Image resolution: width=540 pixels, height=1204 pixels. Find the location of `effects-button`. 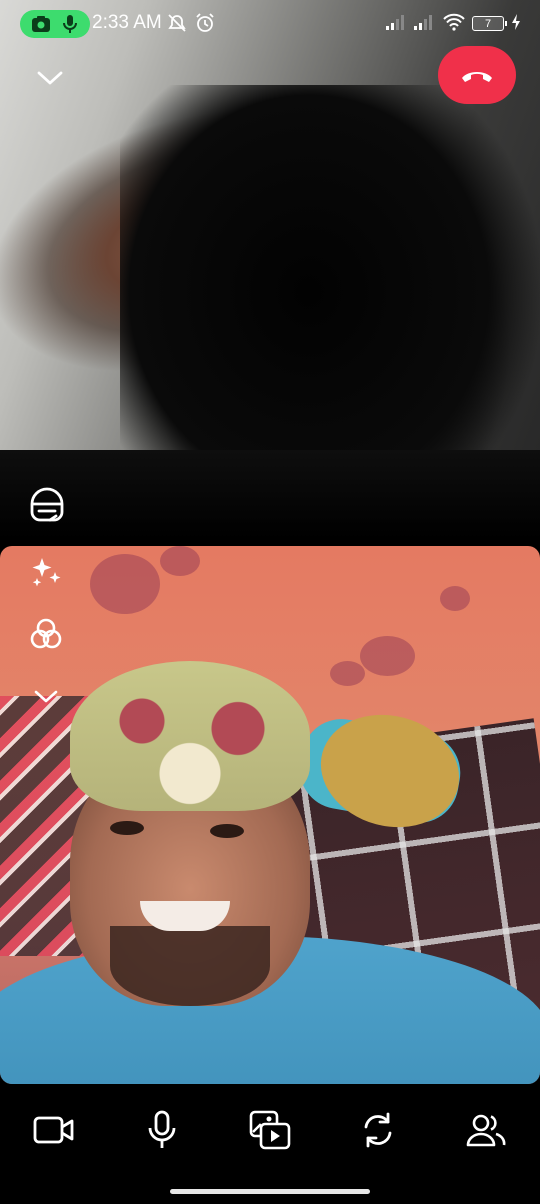

effects-button is located at coordinates (47, 504).